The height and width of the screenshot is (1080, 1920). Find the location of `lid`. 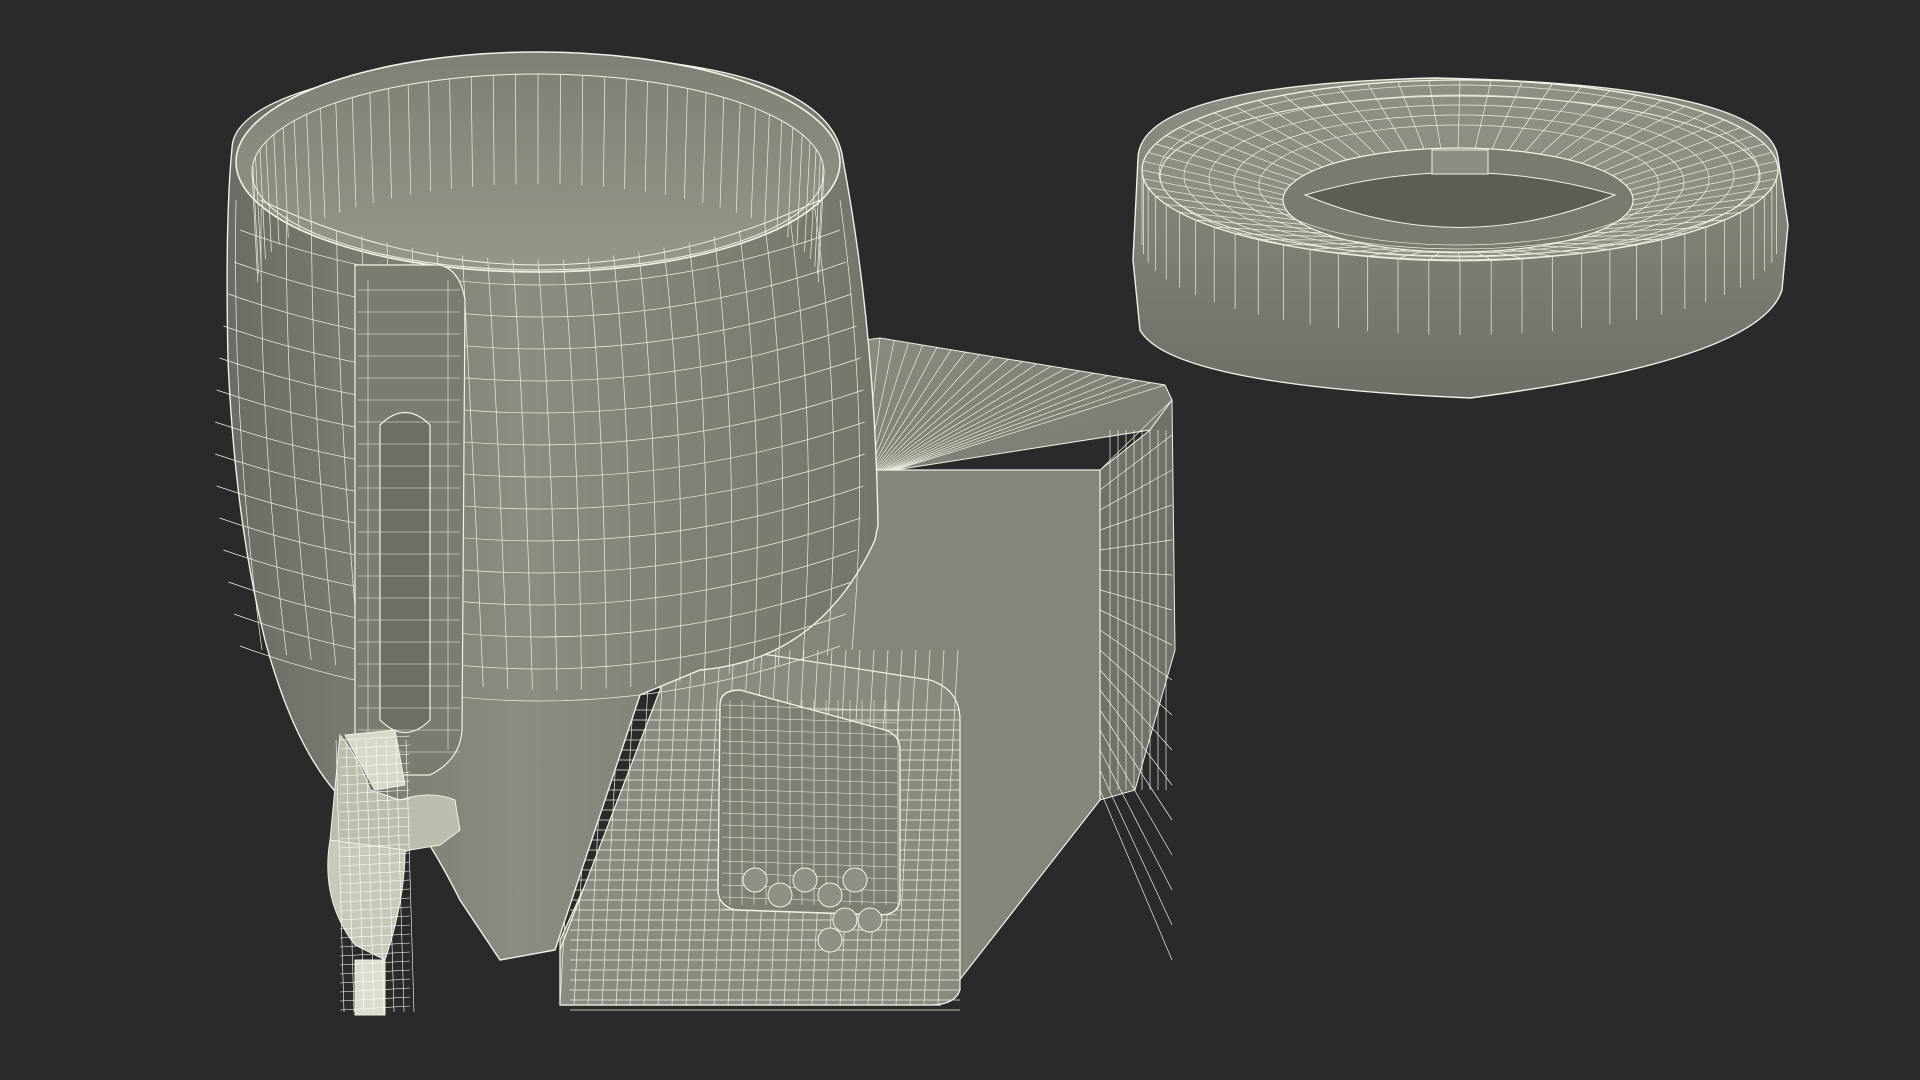

lid is located at coordinates (1460, 238).